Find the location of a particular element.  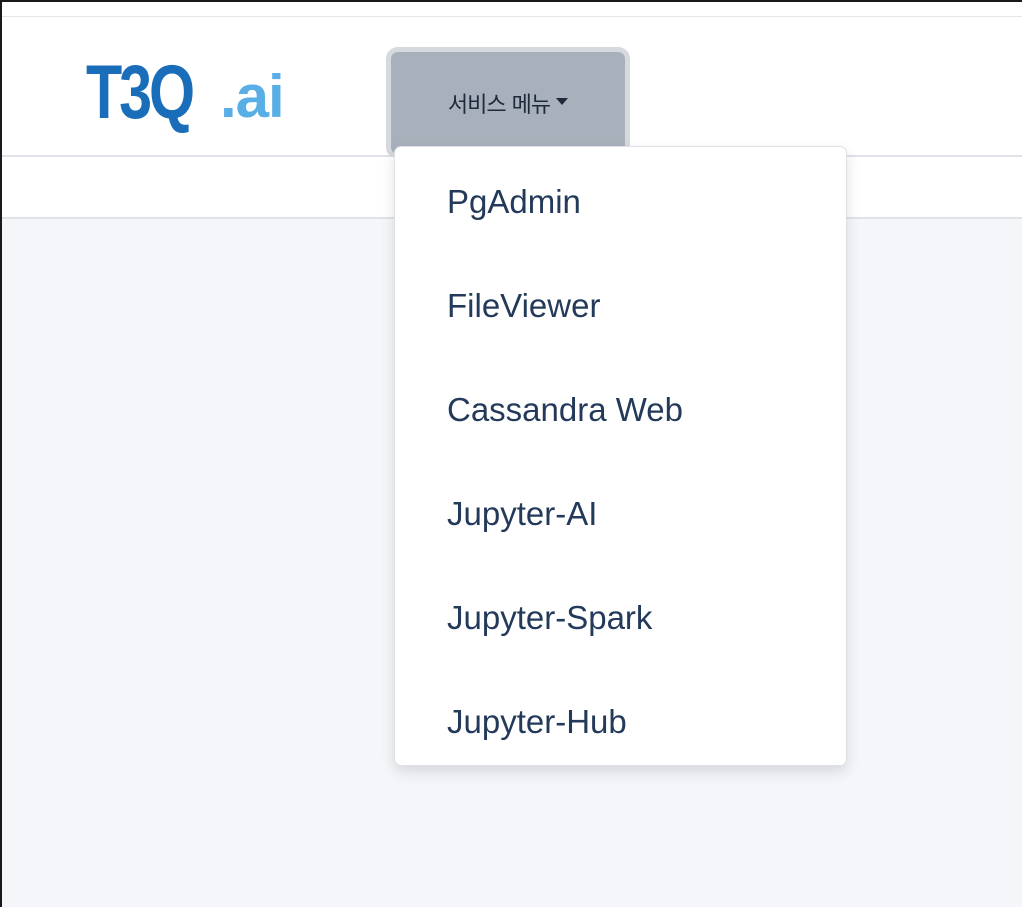

menu-item-cassandra-web: Cassandra Web is located at coordinates (620, 410).